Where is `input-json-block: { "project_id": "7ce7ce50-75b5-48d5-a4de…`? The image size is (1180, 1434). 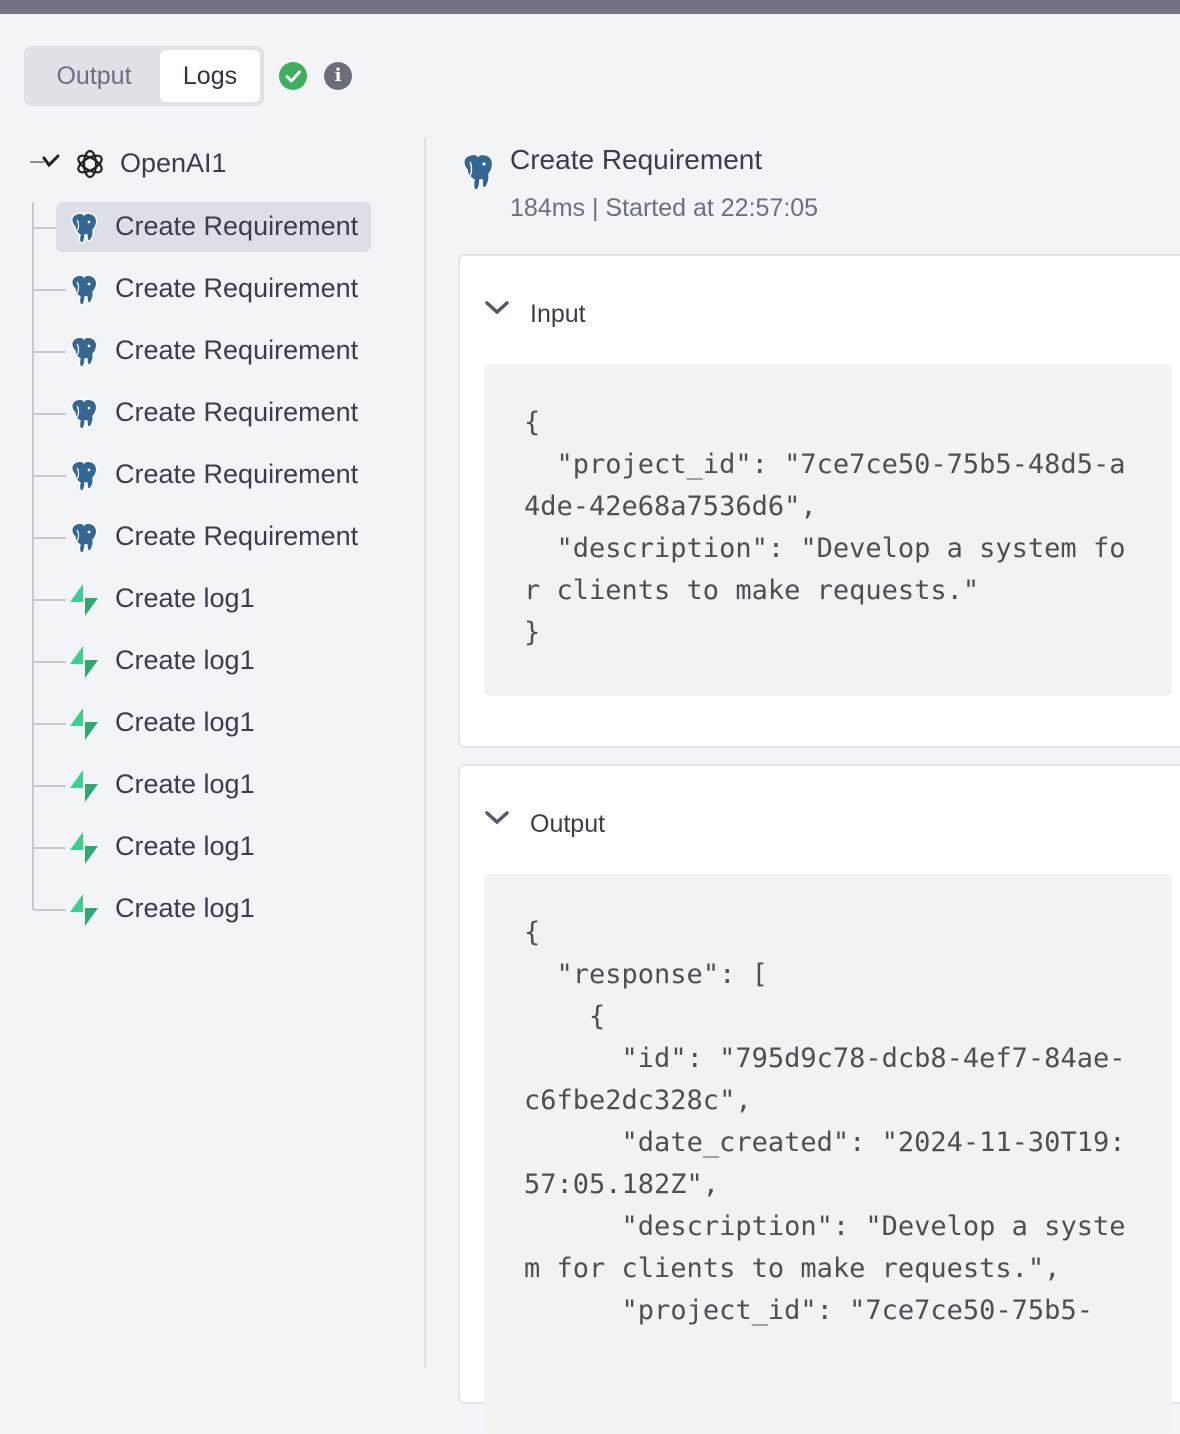 input-json-block: { "project_id": "7ce7ce50-75b5-48d5-a4de… is located at coordinates (828, 530).